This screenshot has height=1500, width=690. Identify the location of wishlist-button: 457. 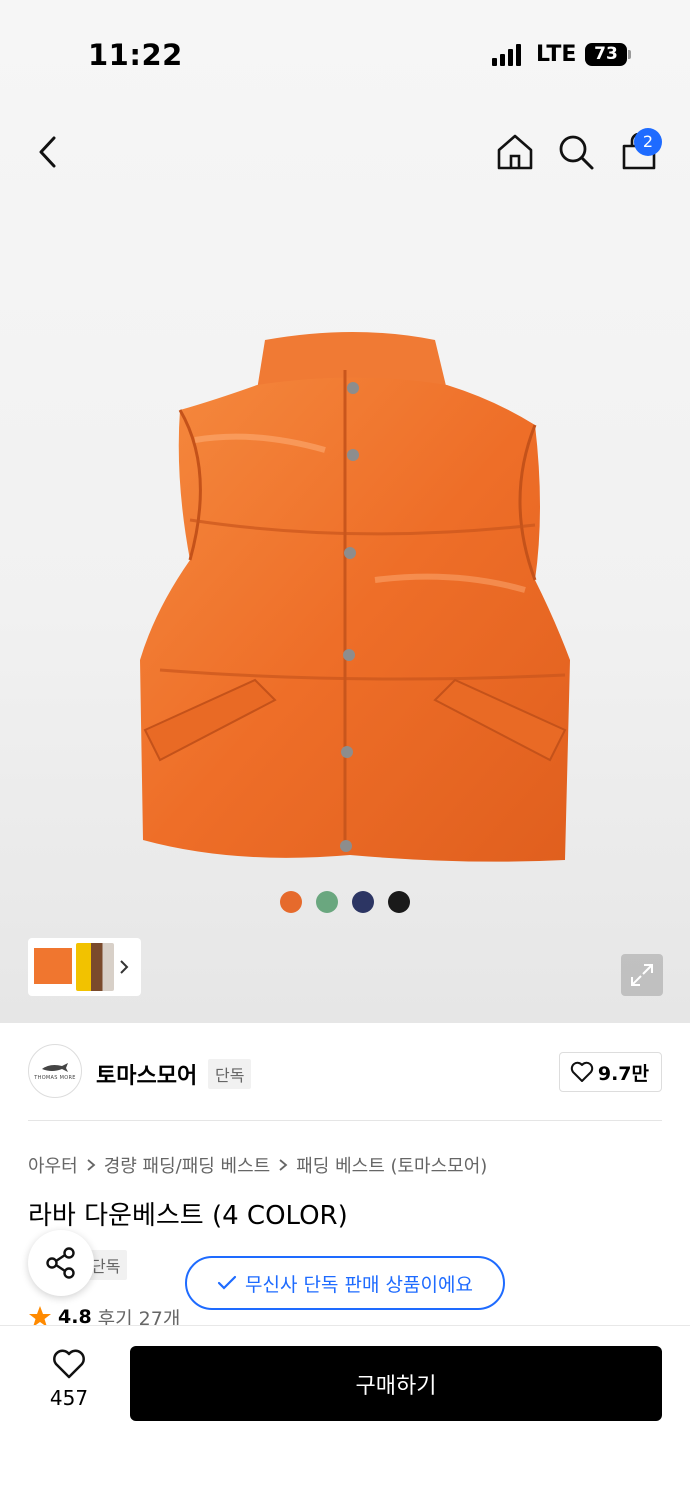
(69, 1379).